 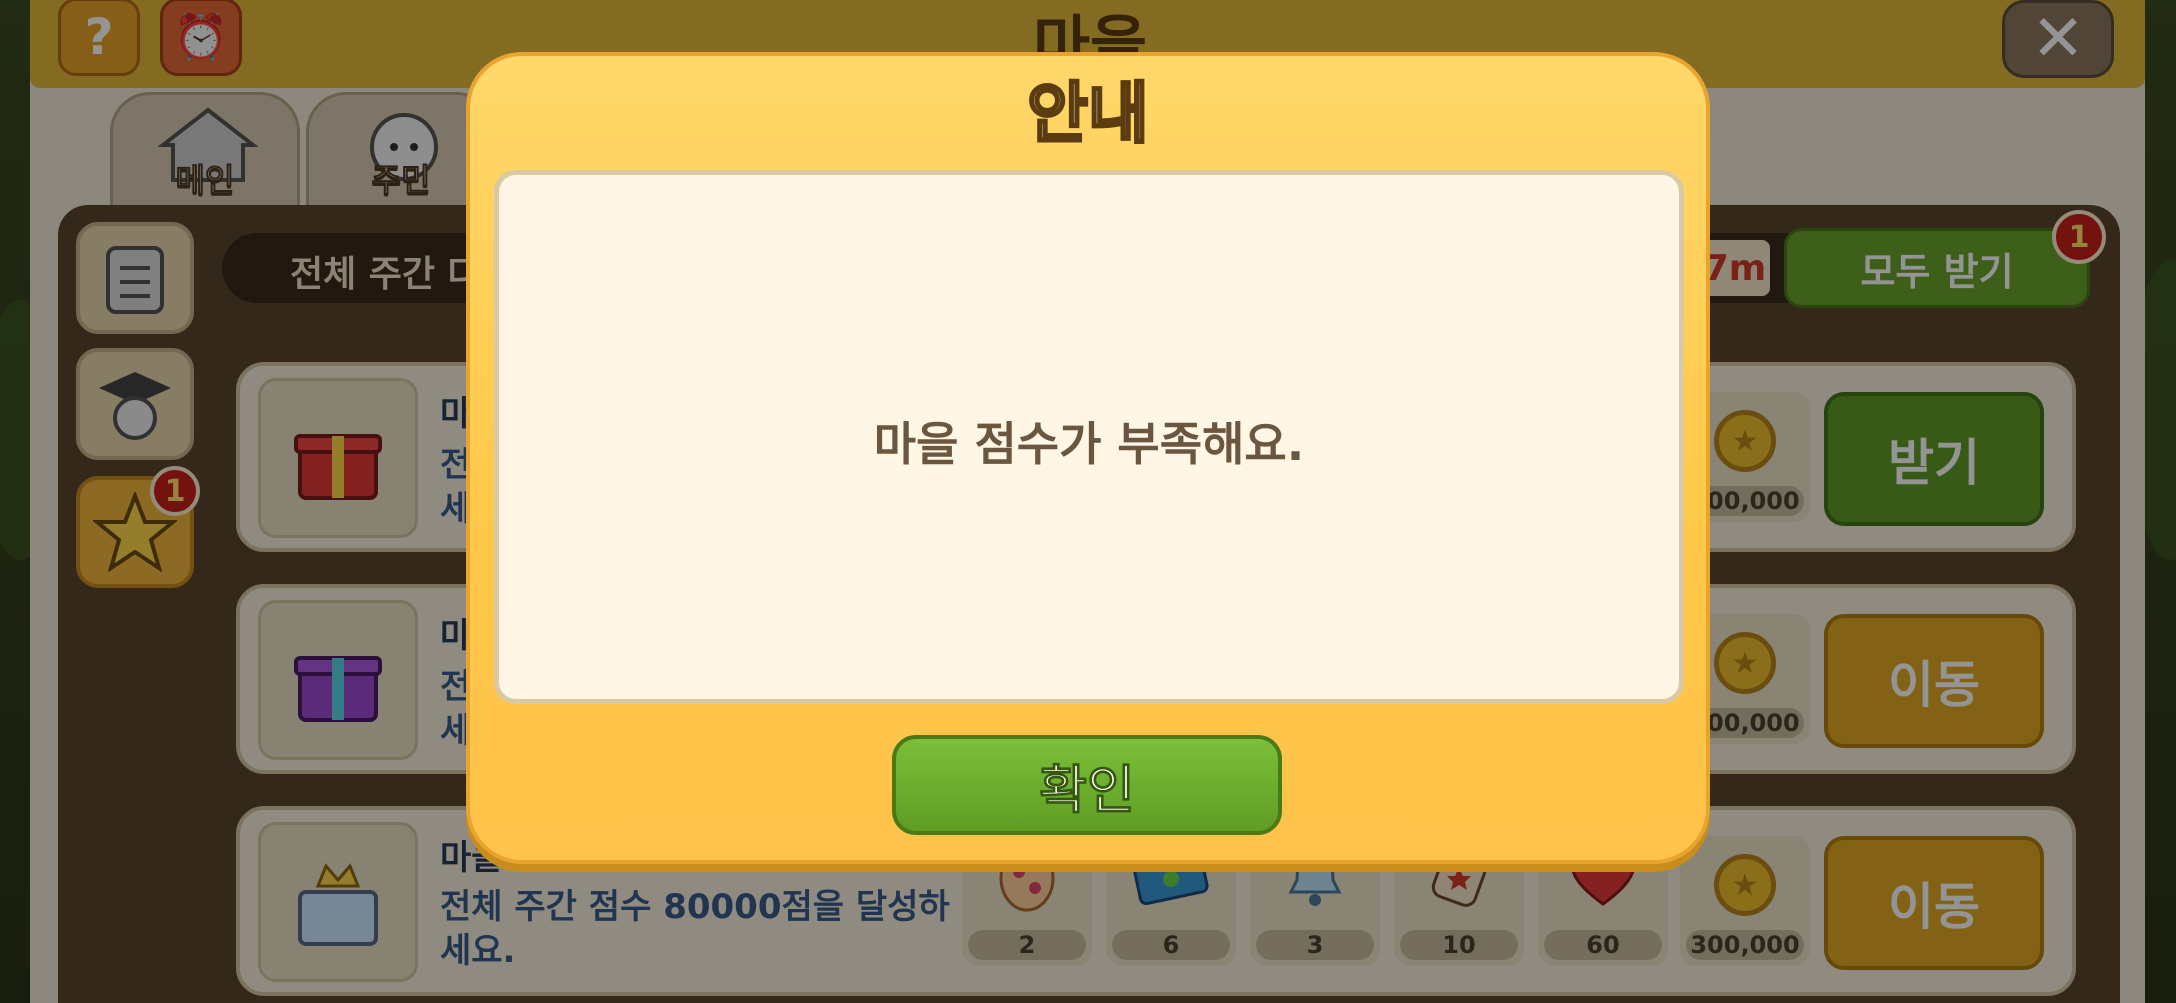 I want to click on confirm-button: 확인, so click(x=1087, y=785).